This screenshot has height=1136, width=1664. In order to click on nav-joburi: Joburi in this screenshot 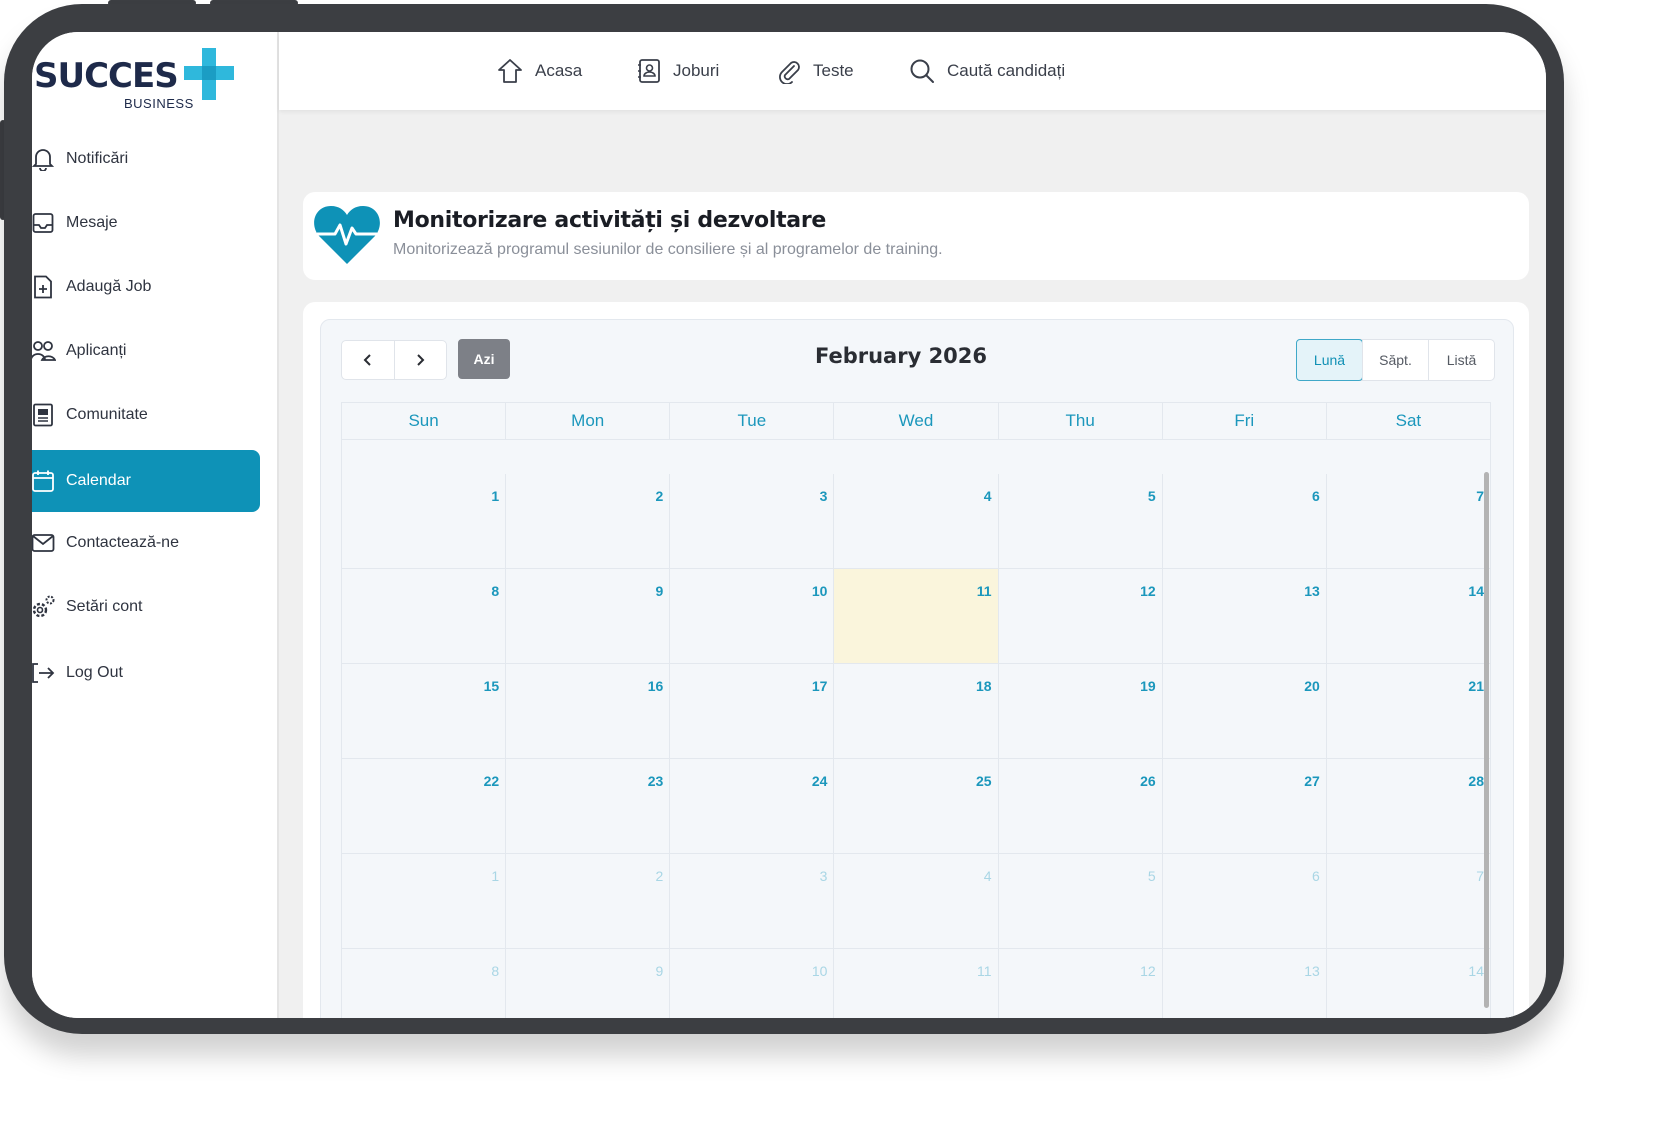, I will do `click(678, 71)`.